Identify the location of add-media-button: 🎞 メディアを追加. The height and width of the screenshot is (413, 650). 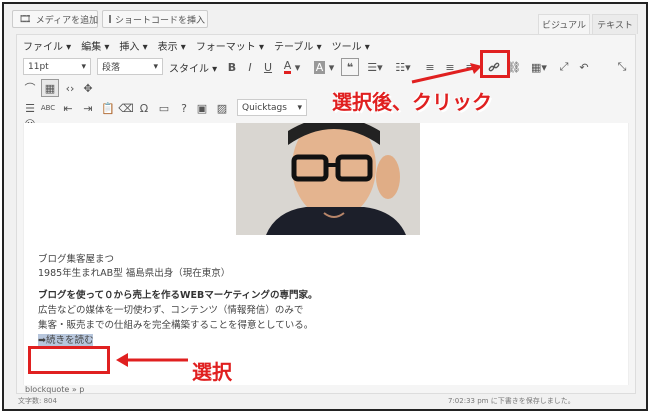
(55, 19).